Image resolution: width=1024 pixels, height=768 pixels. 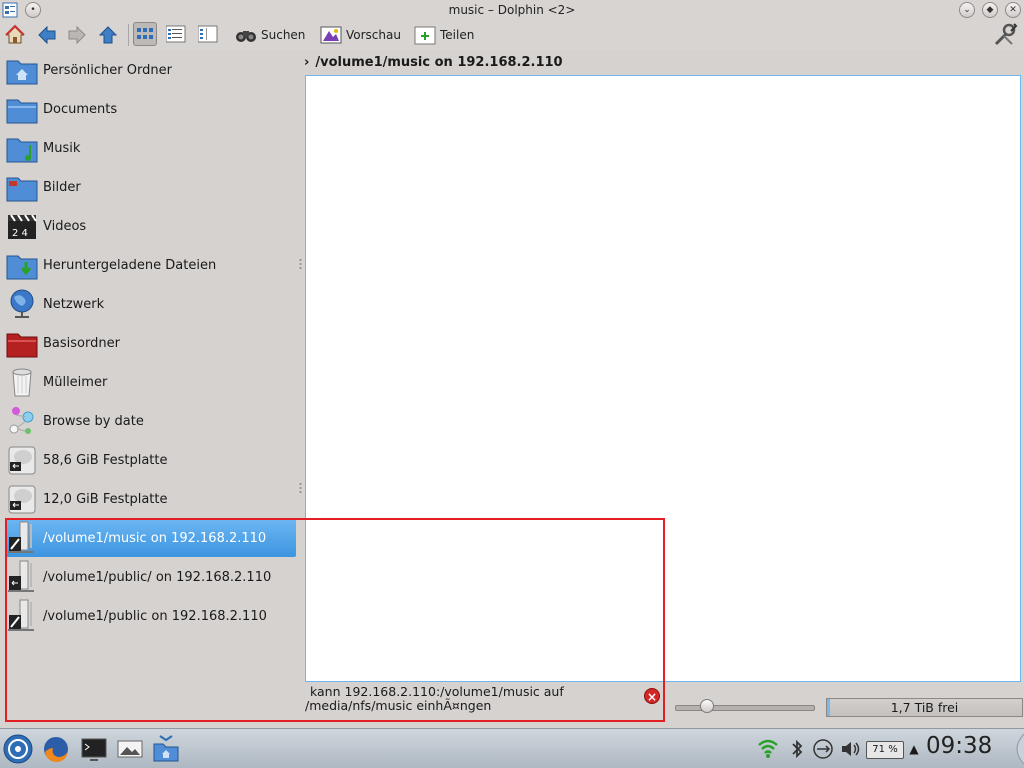 I want to click on home-folder-icon, so click(x=22, y=70).